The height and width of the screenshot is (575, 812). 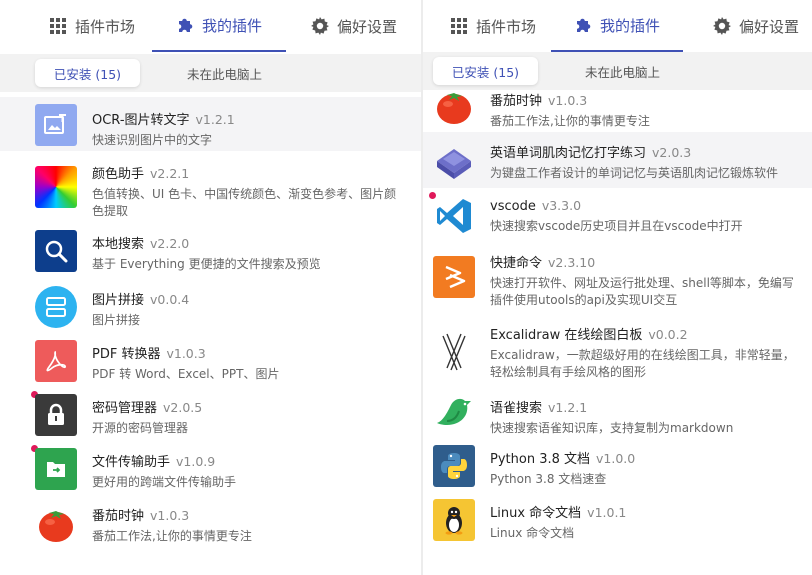 I want to click on tab-plugin-market-label: 插件市场, so click(x=505, y=26).